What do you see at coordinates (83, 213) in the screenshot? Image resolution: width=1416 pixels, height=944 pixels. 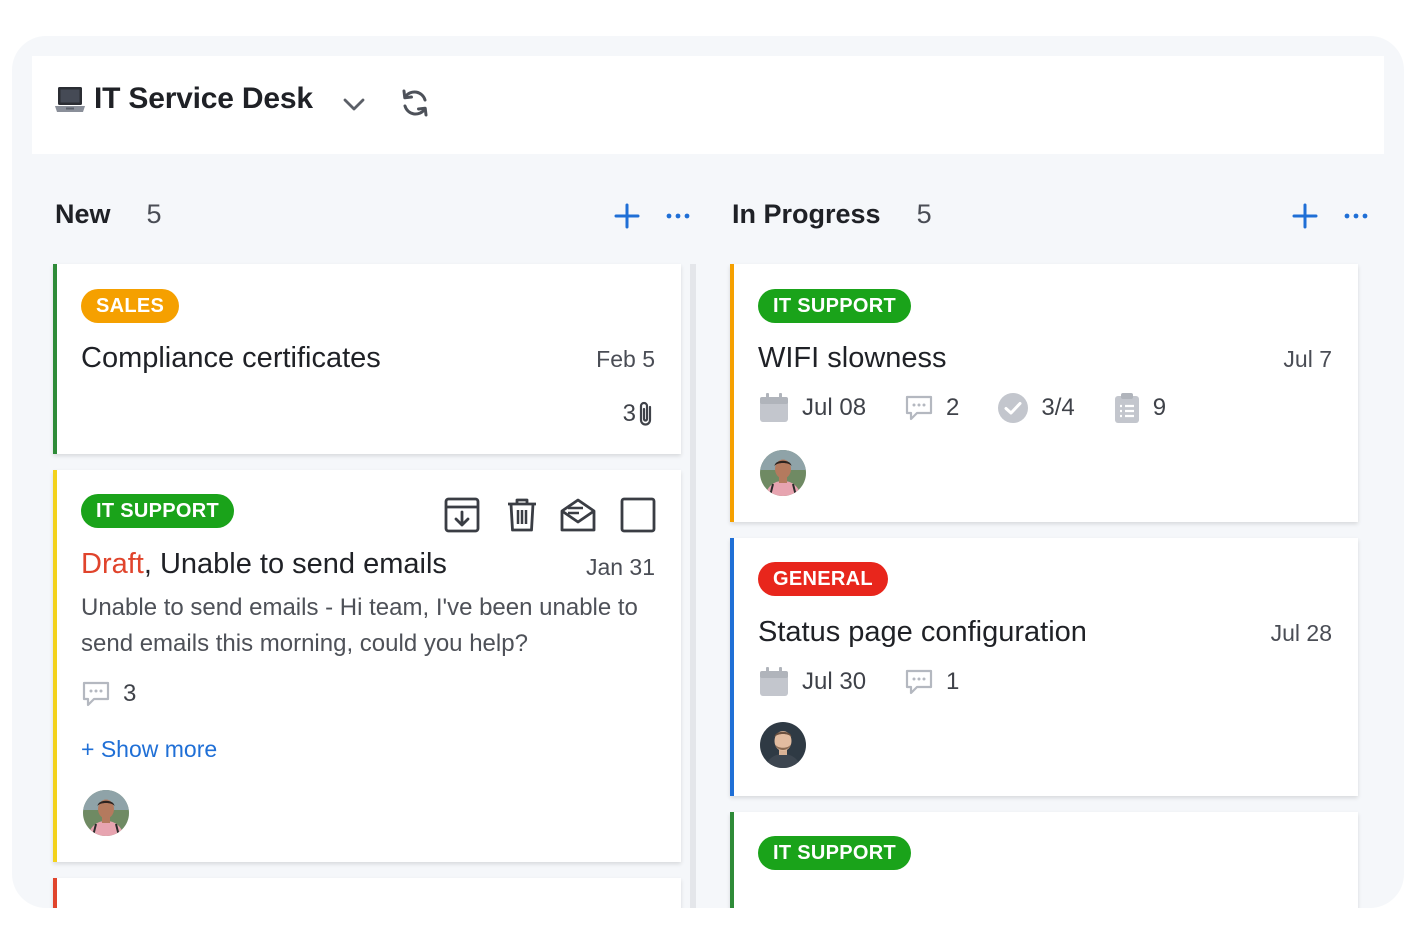 I see `column-title: New` at bounding box center [83, 213].